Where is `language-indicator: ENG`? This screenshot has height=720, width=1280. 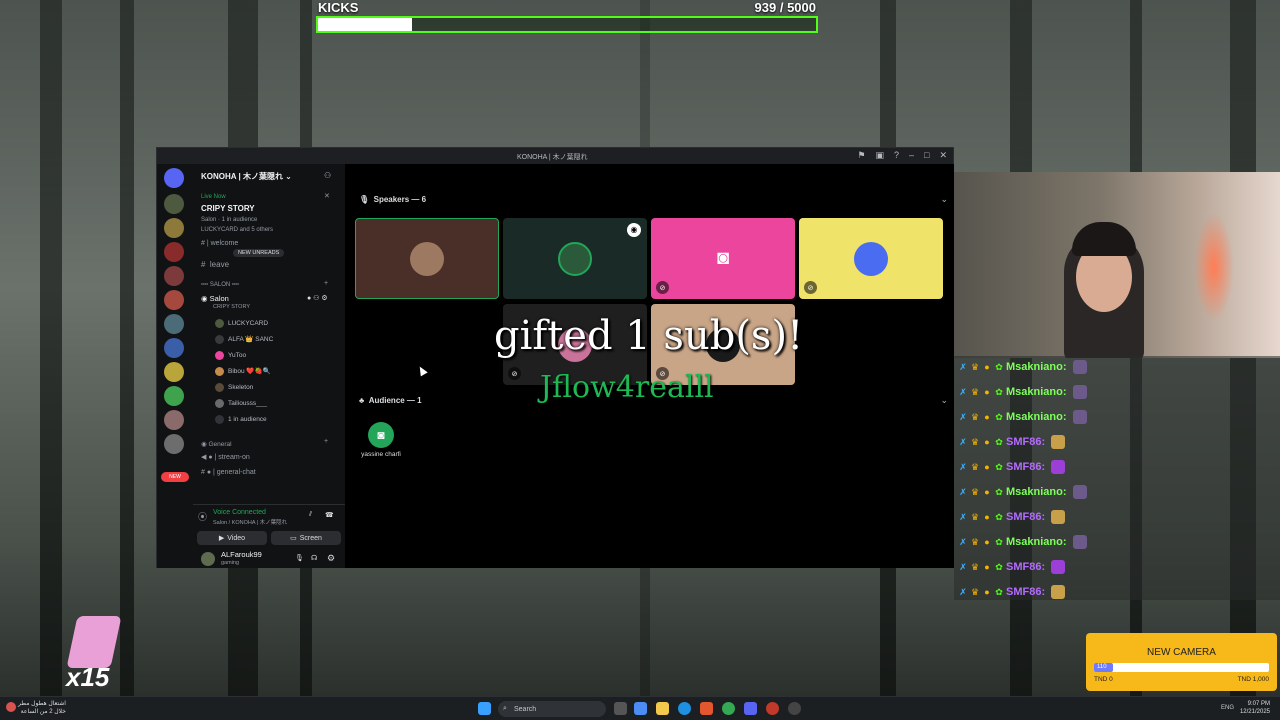
language-indicator: ENG is located at coordinates (1227, 708).